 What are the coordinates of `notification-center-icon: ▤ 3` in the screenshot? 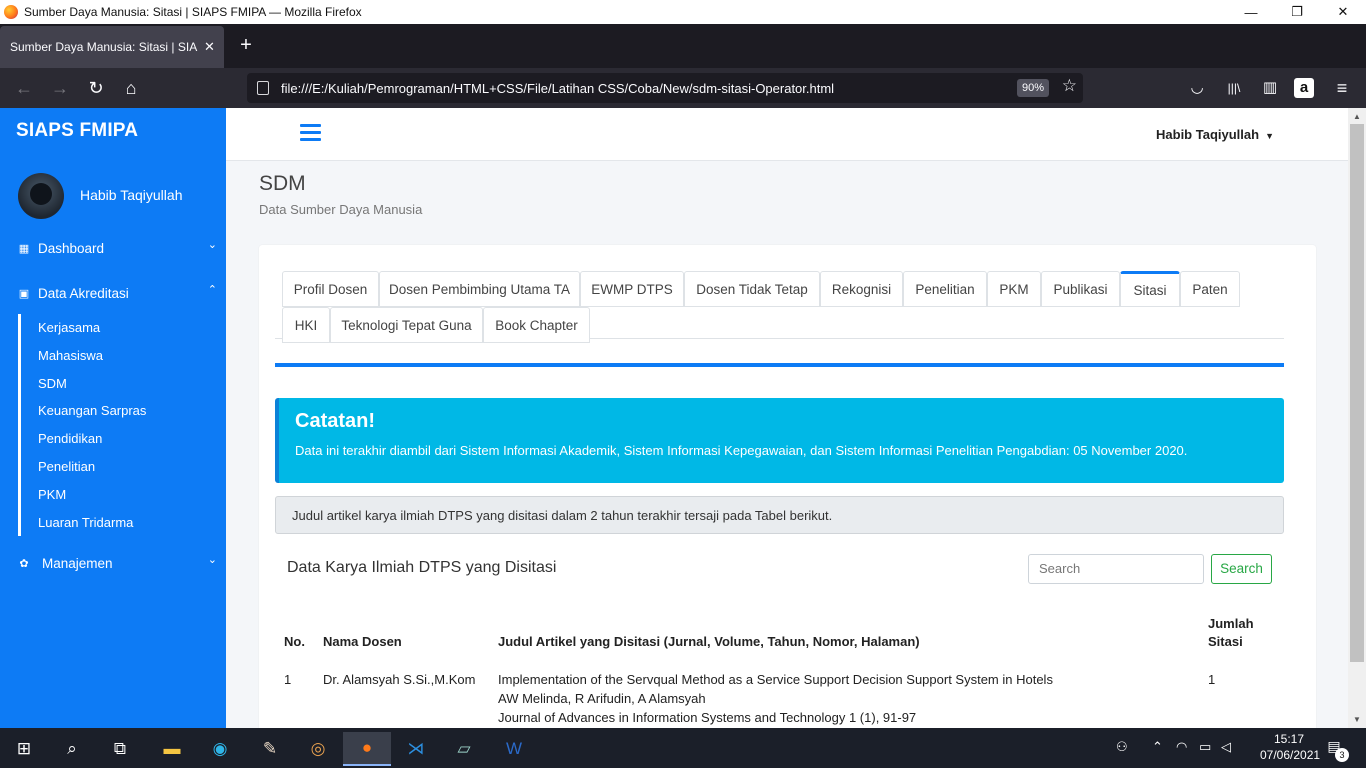 It's located at (1336, 750).